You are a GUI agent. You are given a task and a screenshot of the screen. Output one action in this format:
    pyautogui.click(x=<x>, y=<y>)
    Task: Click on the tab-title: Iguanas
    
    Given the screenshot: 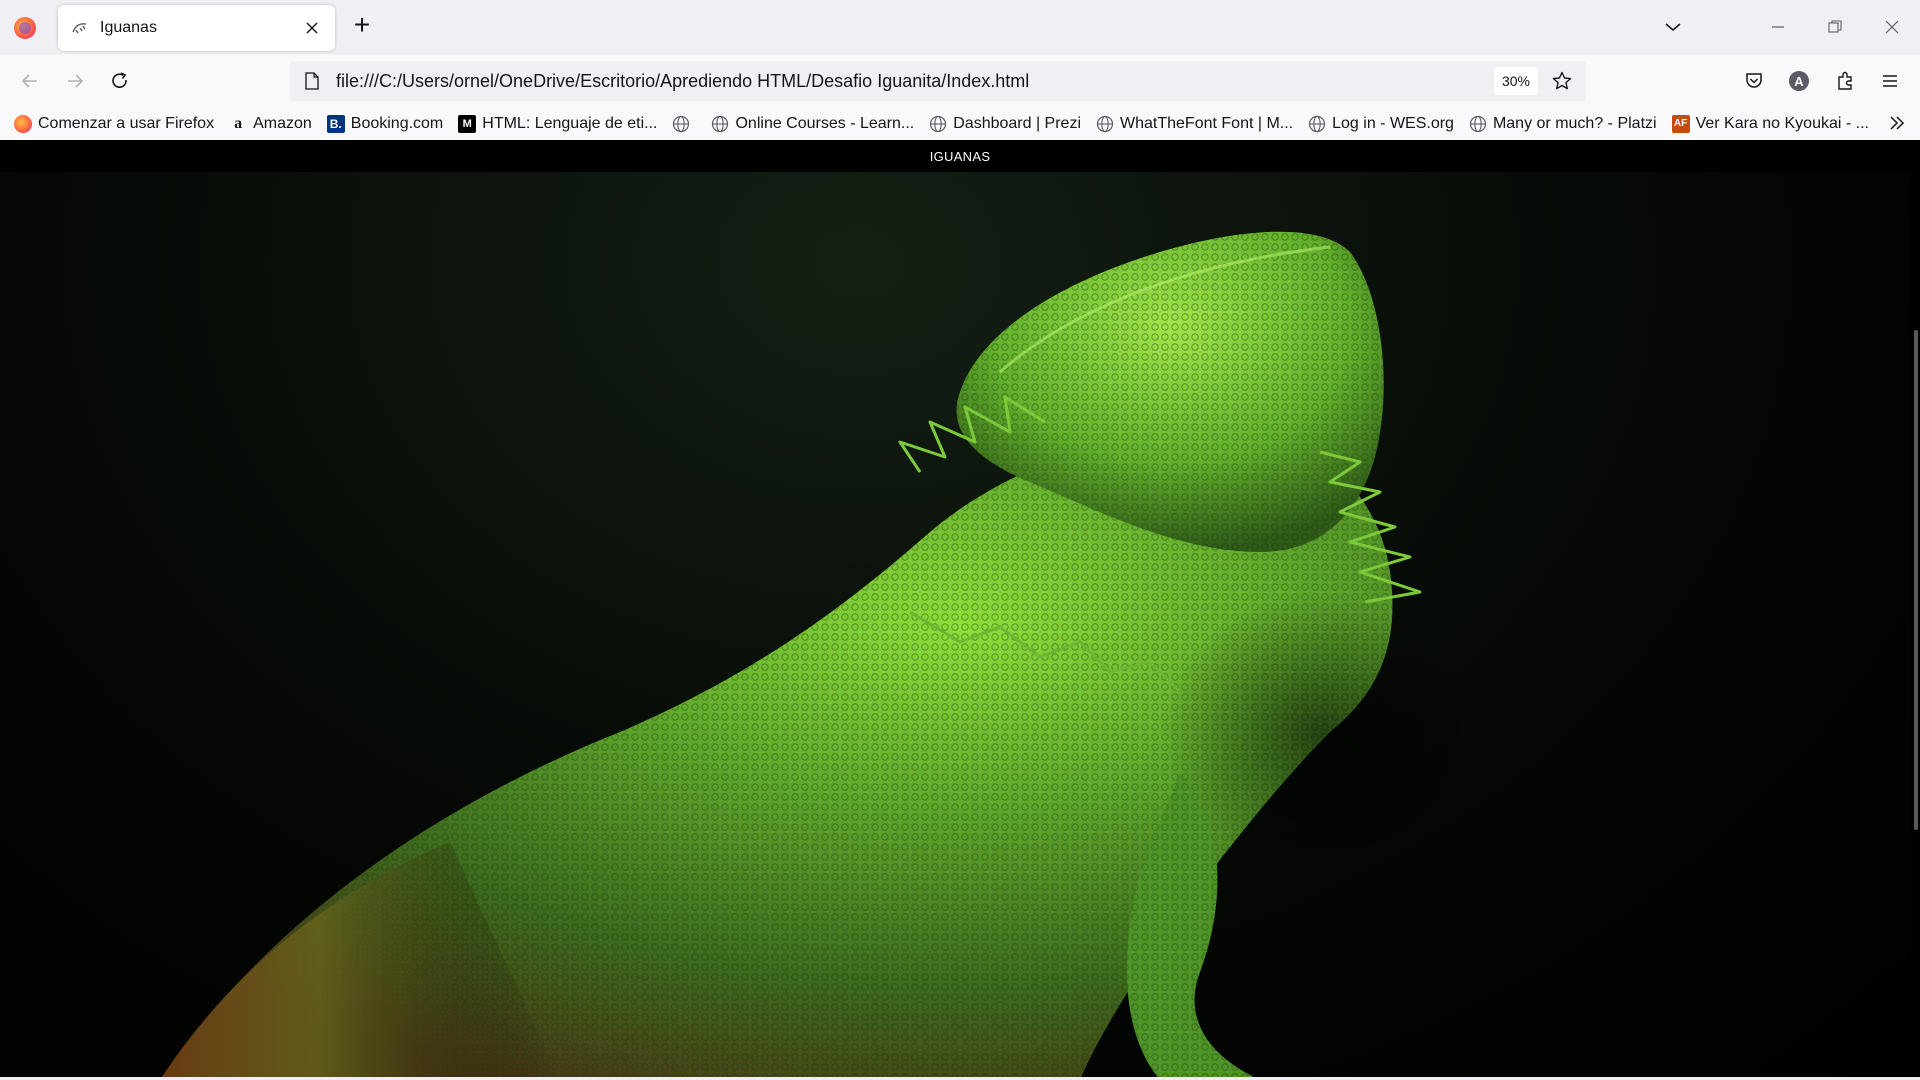 What is the action you would take?
    pyautogui.click(x=128, y=27)
    